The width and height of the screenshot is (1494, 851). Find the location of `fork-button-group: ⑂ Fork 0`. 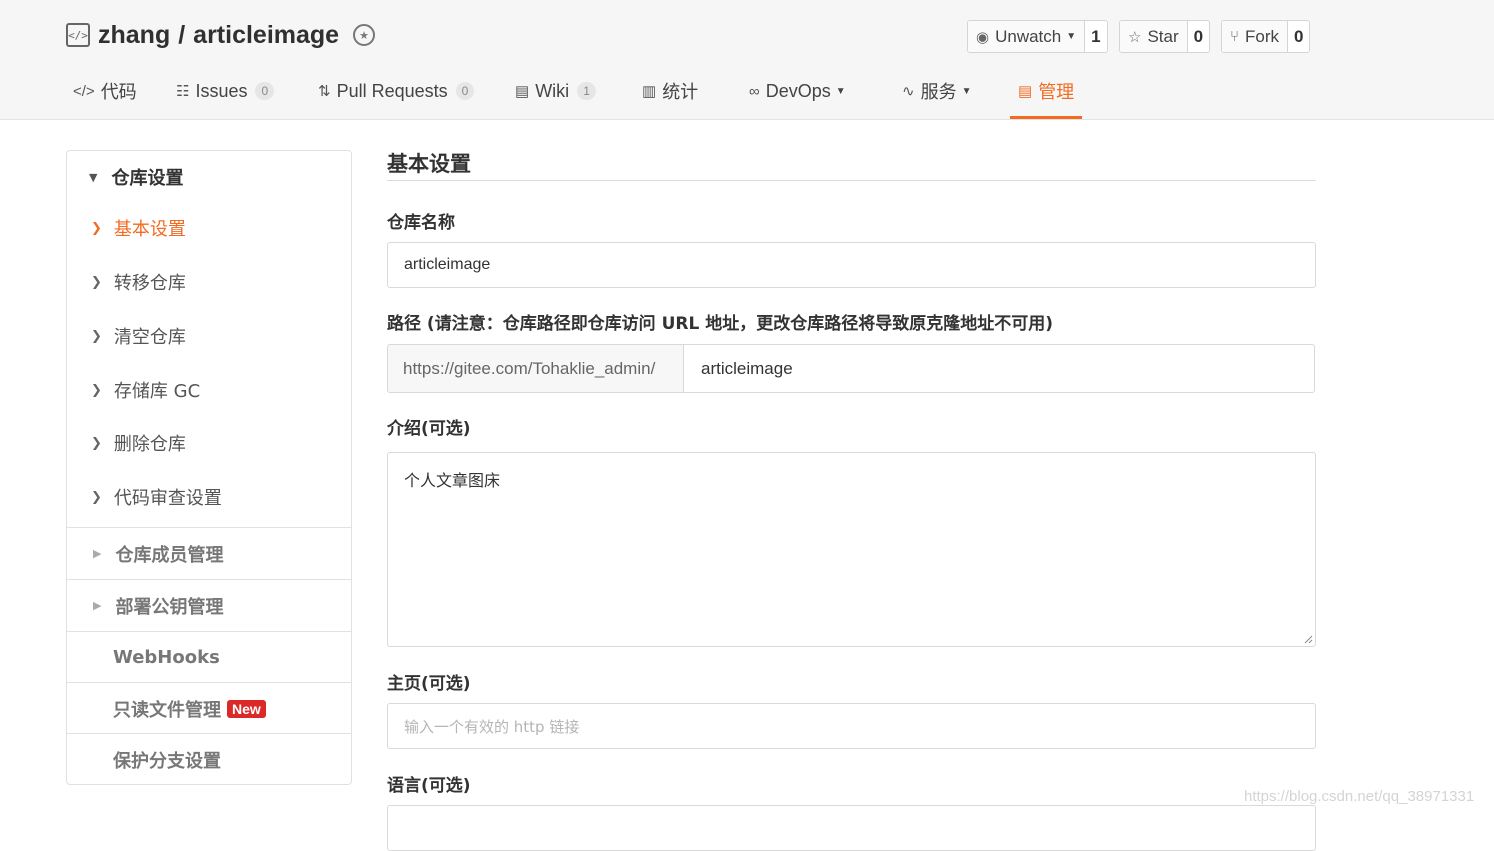

fork-button-group: ⑂ Fork 0 is located at coordinates (1266, 36).